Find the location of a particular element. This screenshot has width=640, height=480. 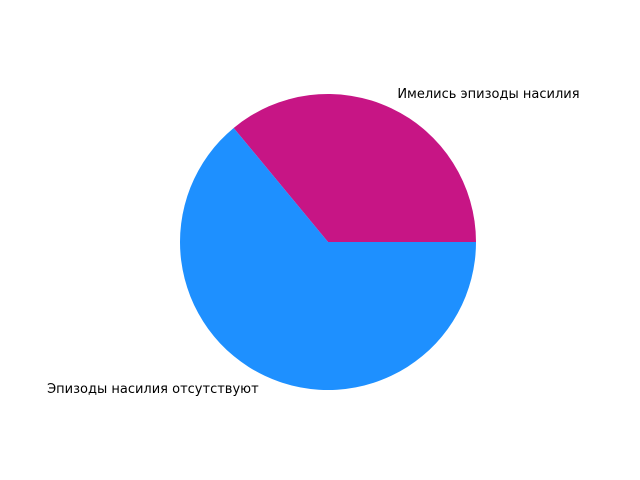

pie-slice-label-2: Эпизоды насилия отсутствуют is located at coordinates (153, 389).